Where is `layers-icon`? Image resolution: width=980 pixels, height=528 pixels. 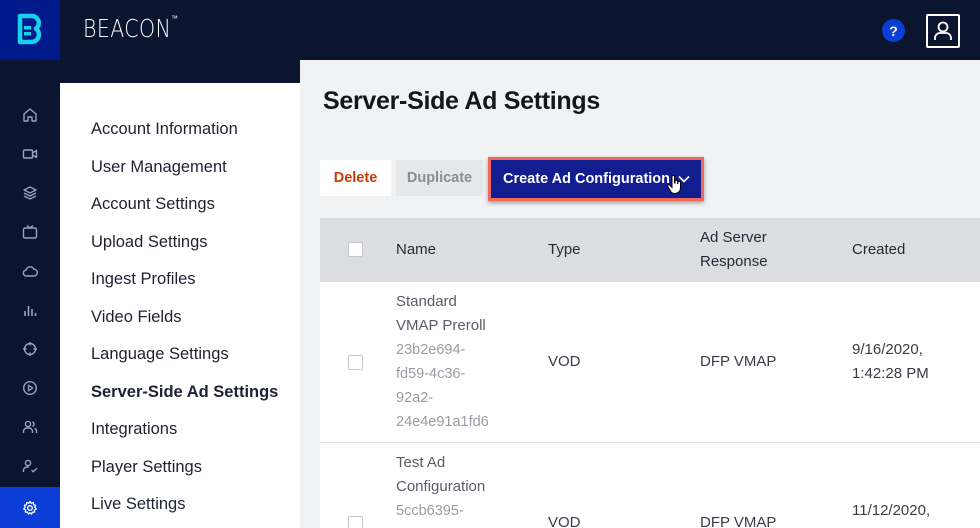
layers-icon is located at coordinates (30, 193).